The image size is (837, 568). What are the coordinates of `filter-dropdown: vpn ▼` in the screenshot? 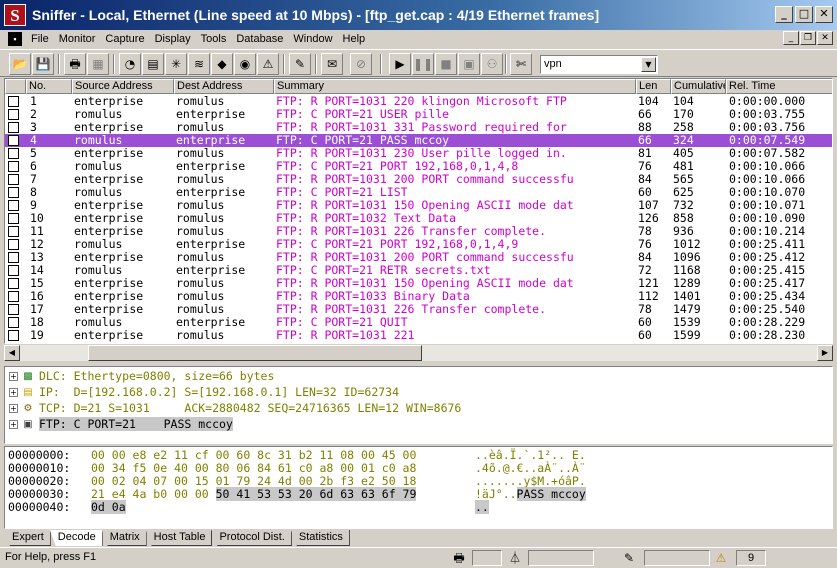 It's located at (599, 64).